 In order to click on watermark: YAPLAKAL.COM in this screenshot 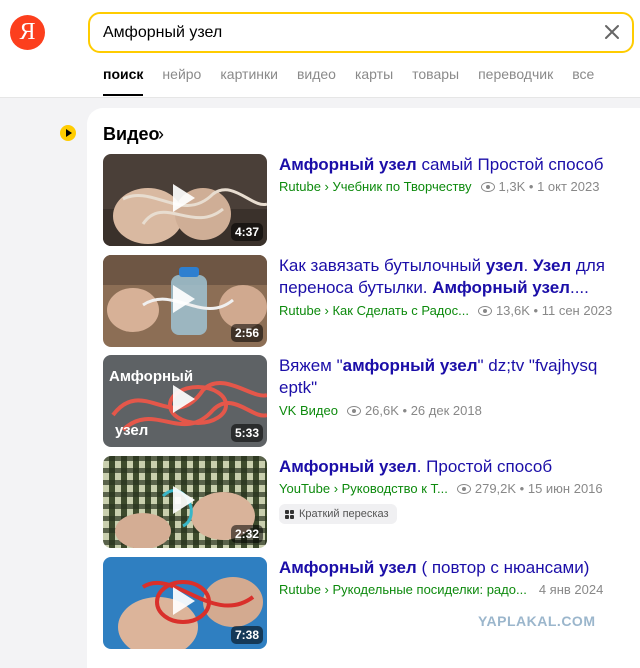, I will do `click(537, 621)`.